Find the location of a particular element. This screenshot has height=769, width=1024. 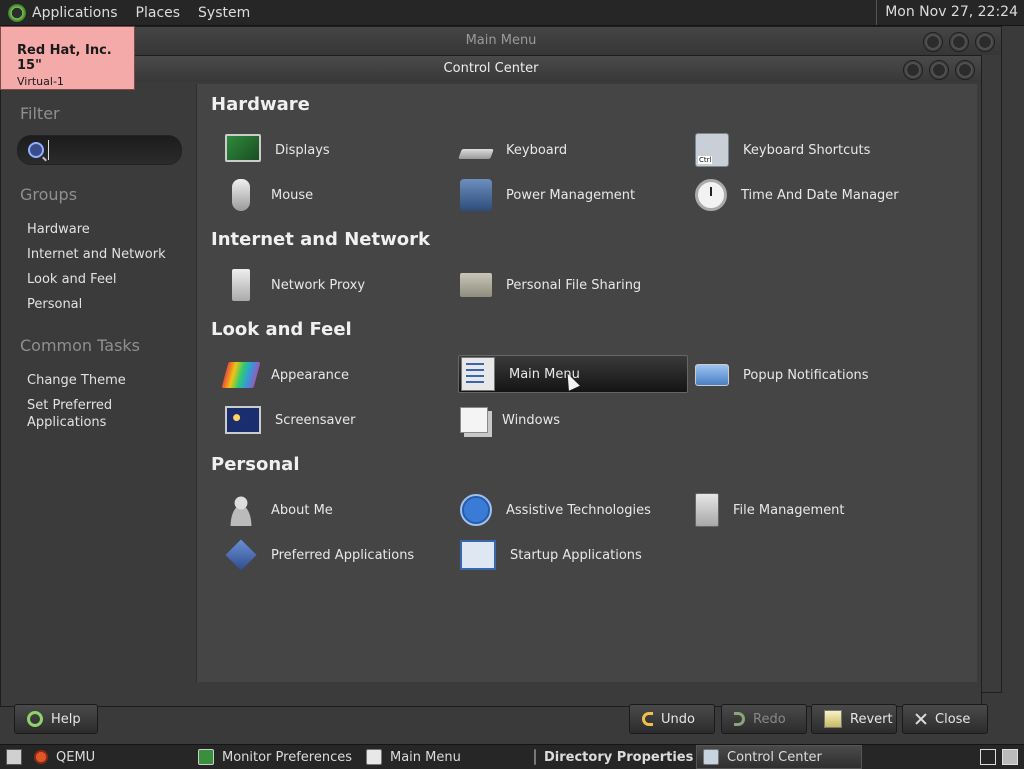

mouse-icon is located at coordinates (241, 195).